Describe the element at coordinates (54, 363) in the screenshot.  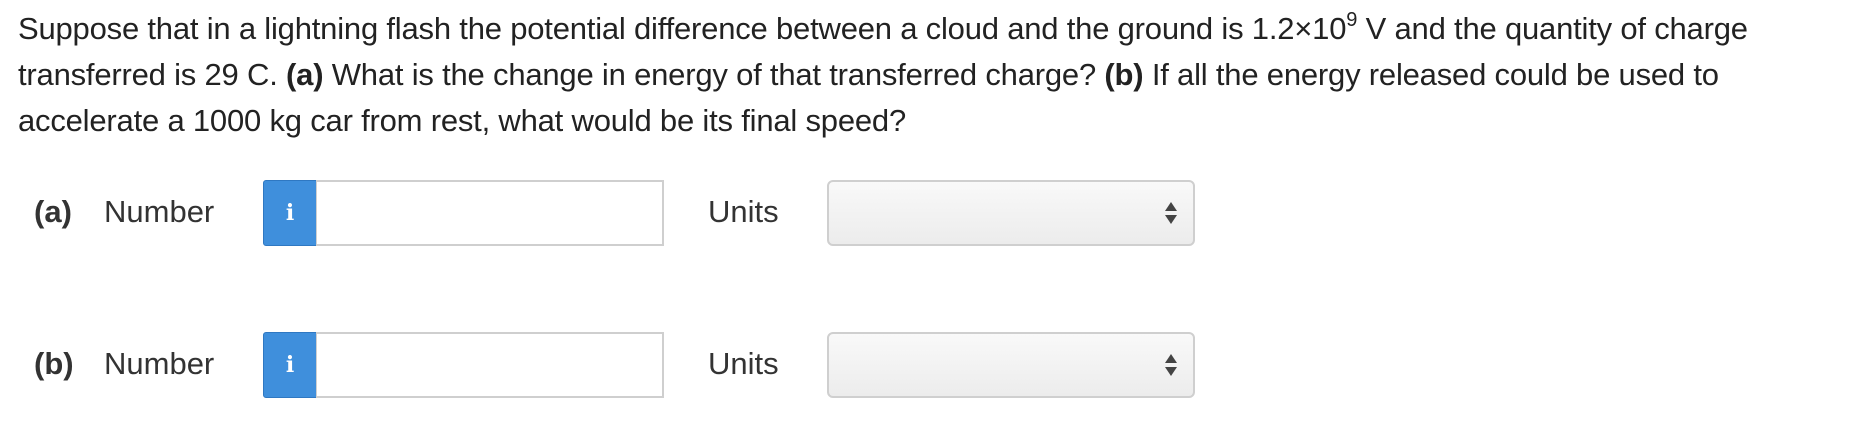
I see `part-label-b: (b)` at that location.